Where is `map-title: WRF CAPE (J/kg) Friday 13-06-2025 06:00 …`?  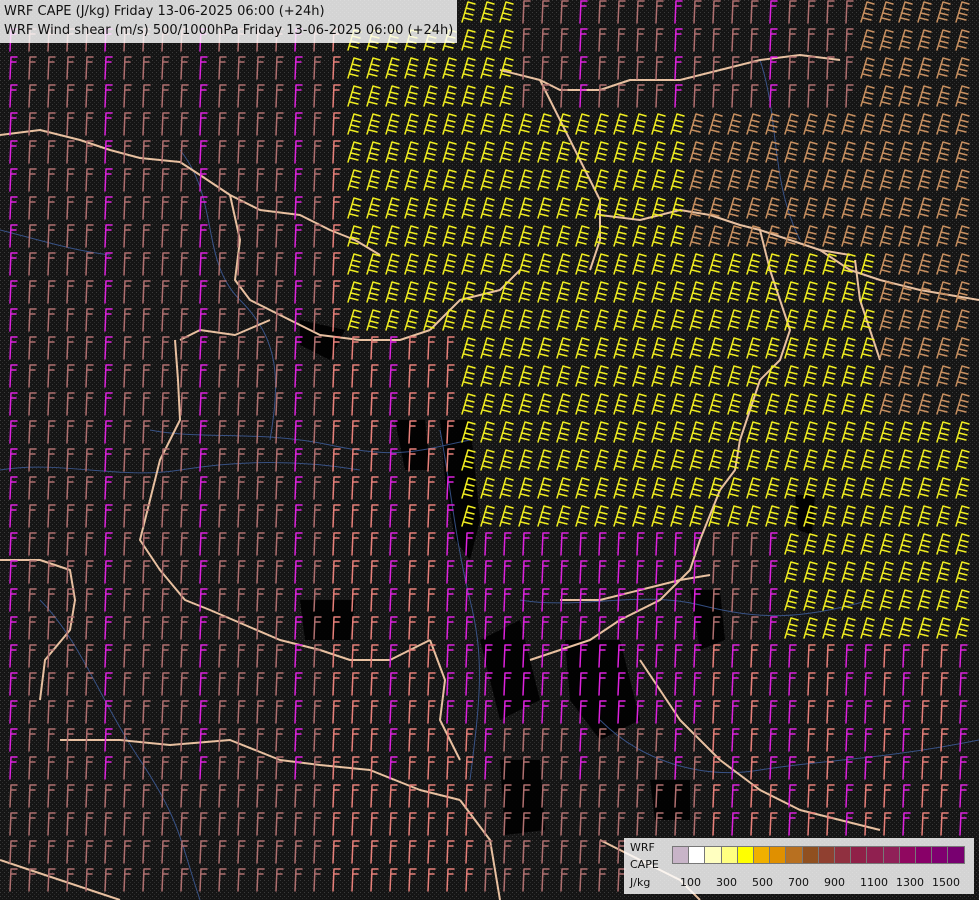 map-title: WRF CAPE (J/kg) Friday 13-06-2025 06:00 … is located at coordinates (229, 21).